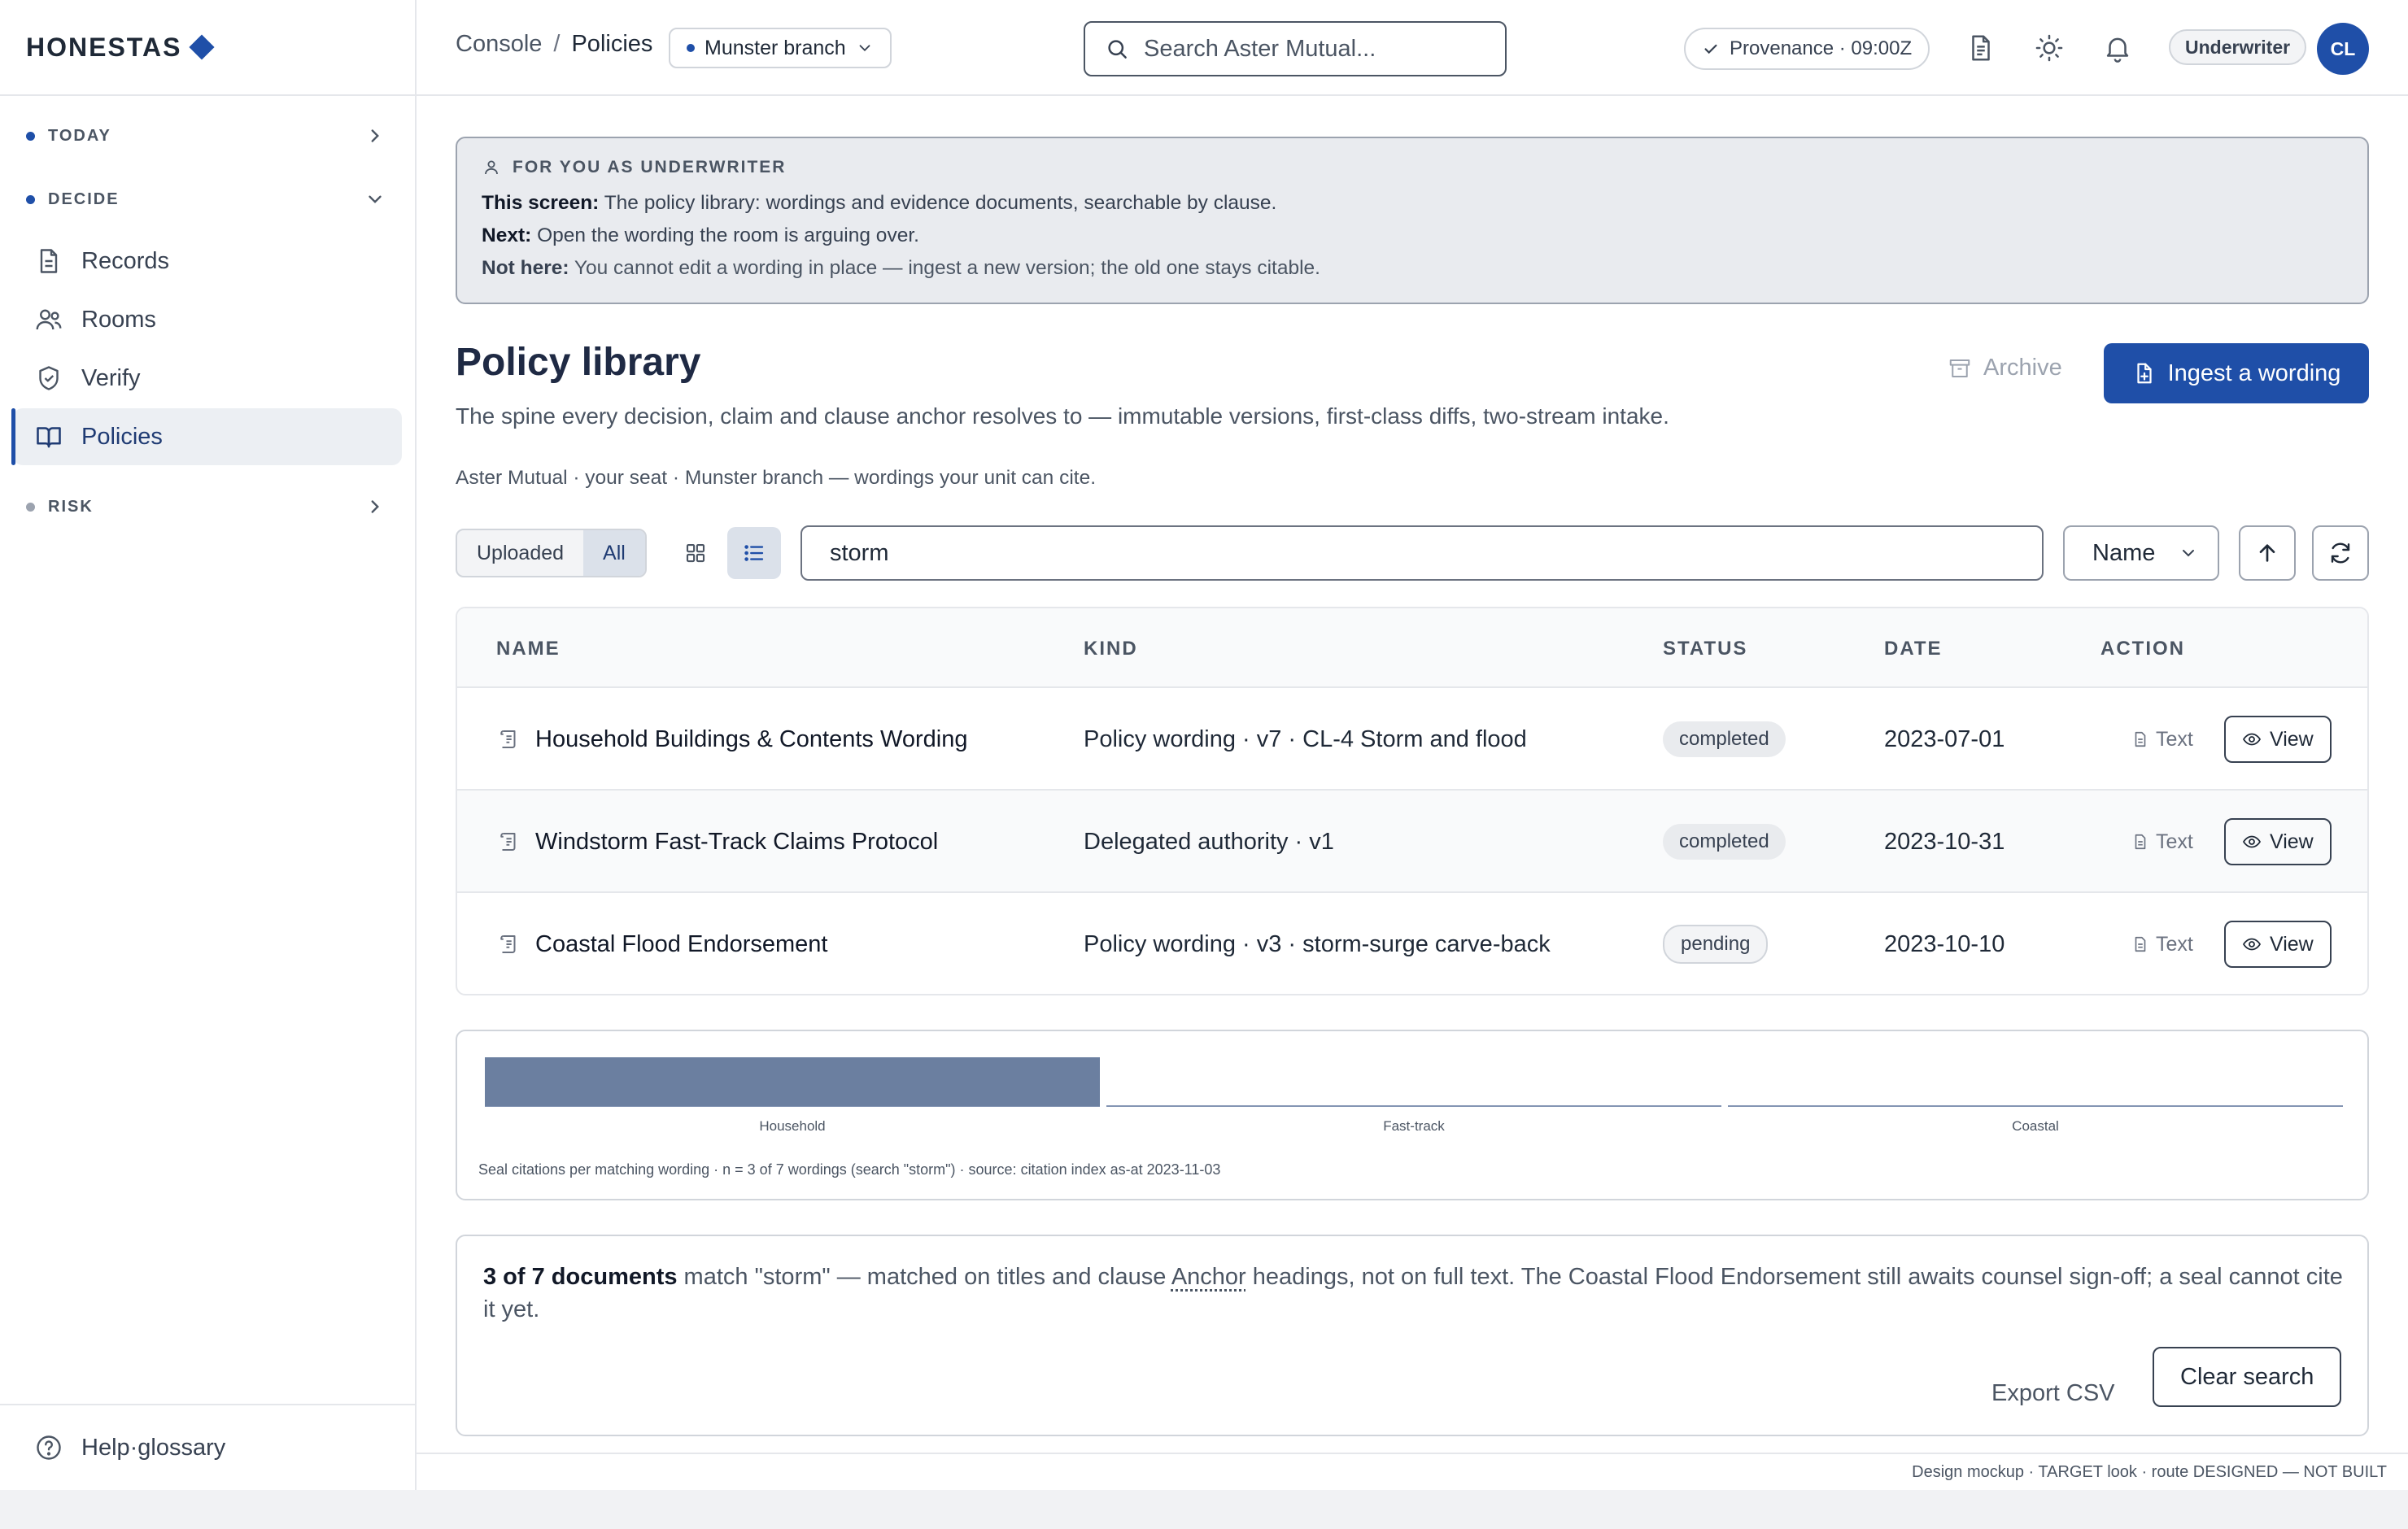 The width and height of the screenshot is (2408, 1529). I want to click on refresh-button, so click(2340, 553).